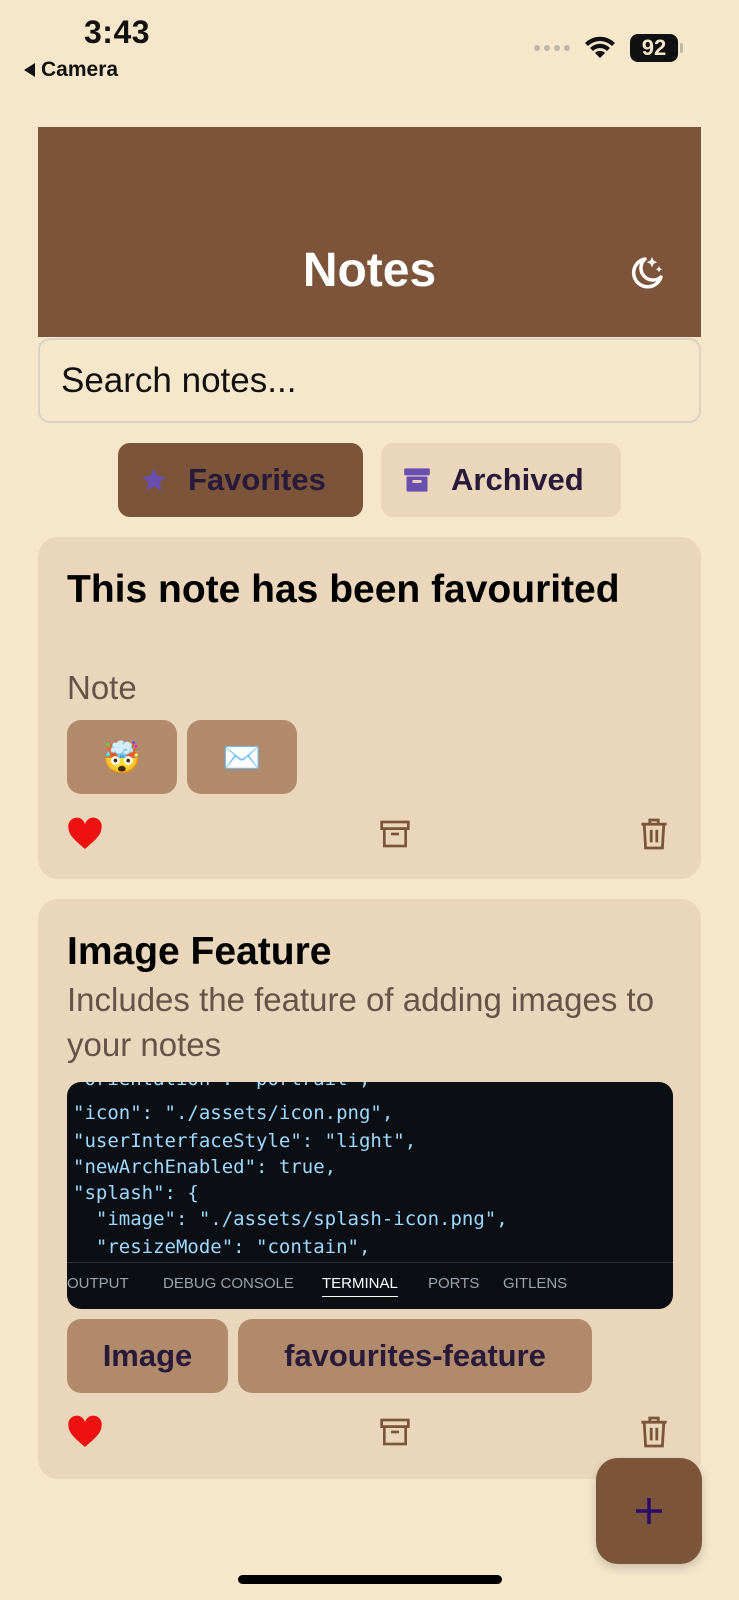 The height and width of the screenshot is (1600, 739). I want to click on battery-level: 92, so click(654, 48).